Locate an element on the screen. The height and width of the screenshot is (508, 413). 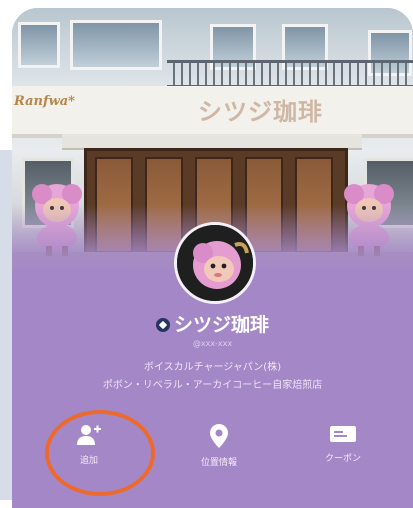
location-pin-icon is located at coordinates (219, 436).